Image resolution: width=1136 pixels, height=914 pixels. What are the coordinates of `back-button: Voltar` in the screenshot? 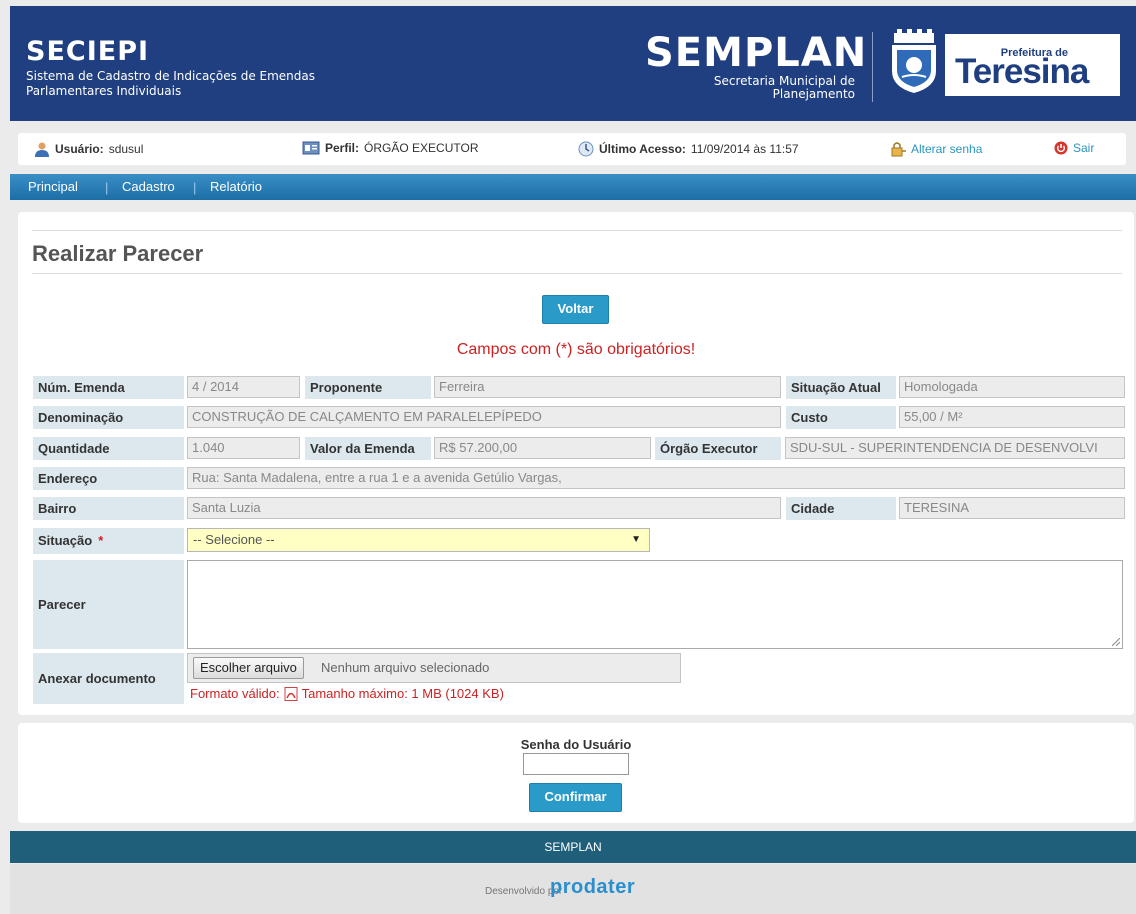 It's located at (575, 309).